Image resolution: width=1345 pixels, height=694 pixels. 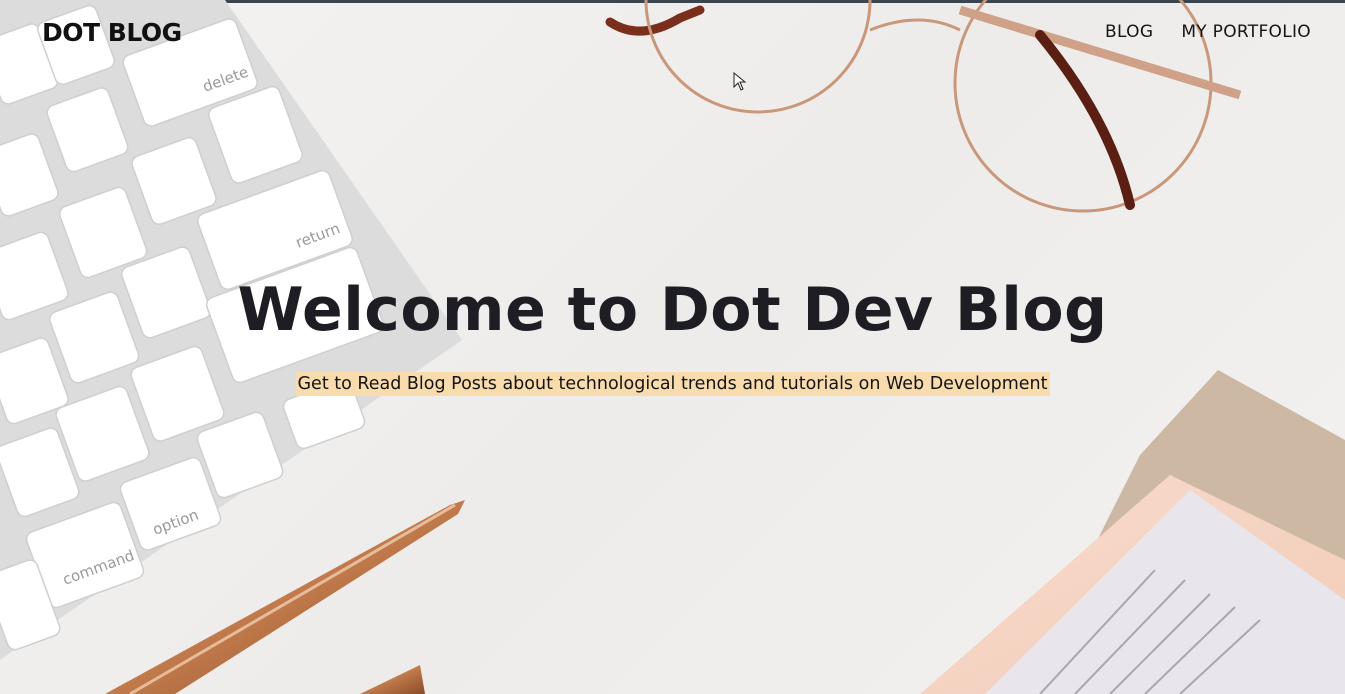 I want to click on notebook, so click(x=1132, y=532).